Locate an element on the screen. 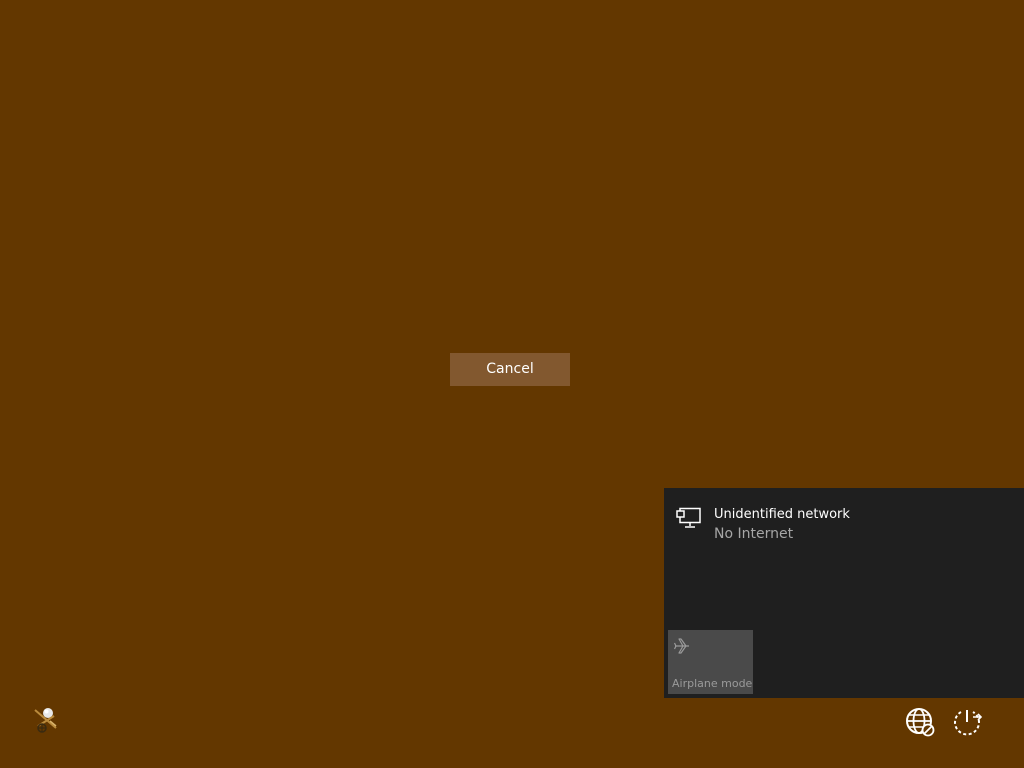 The width and height of the screenshot is (1024, 768). cancel-button: Cancel is located at coordinates (510, 369).